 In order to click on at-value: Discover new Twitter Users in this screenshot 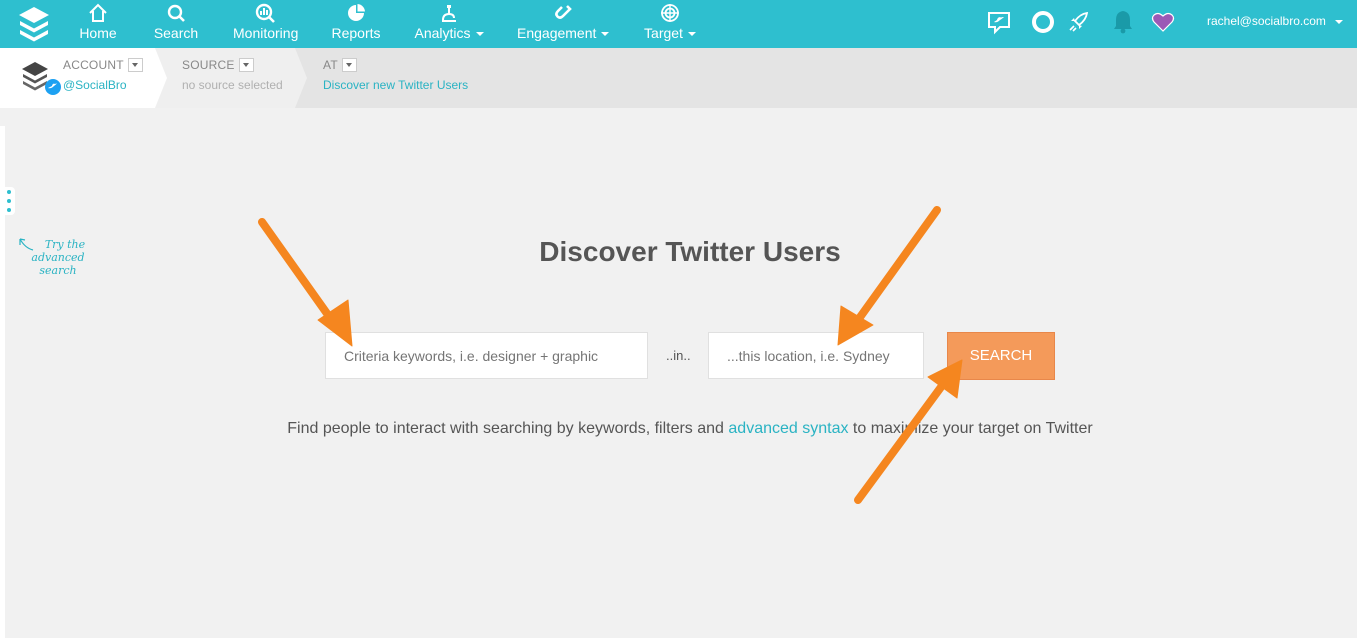, I will do `click(395, 85)`.